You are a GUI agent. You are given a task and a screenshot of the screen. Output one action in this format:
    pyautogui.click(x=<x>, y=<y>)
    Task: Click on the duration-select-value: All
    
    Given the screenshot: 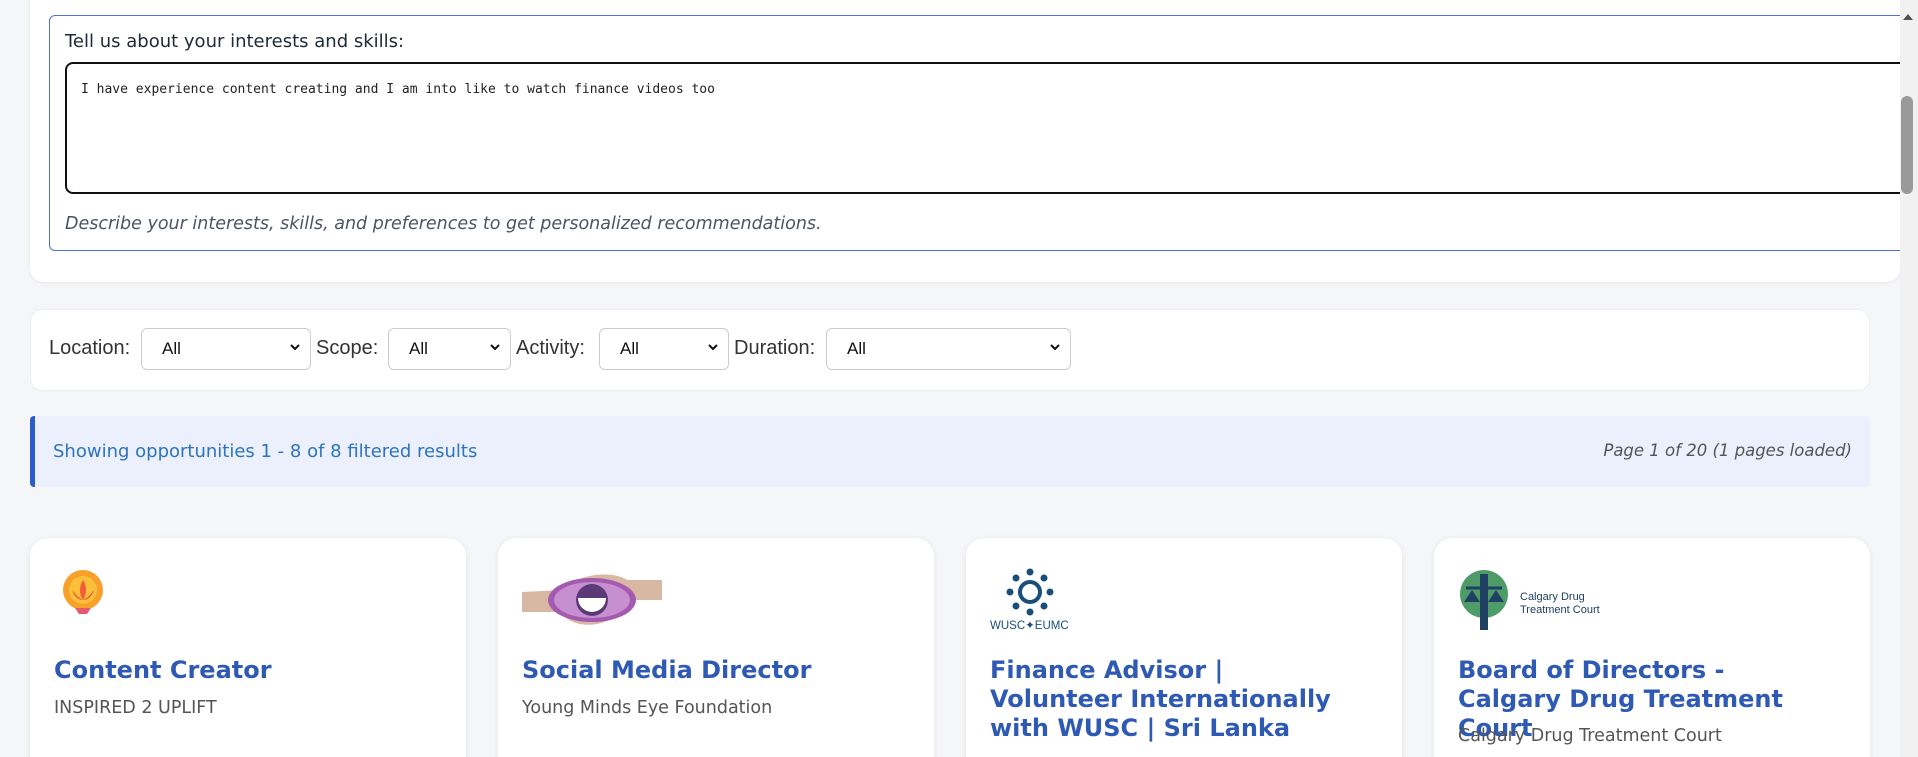 What is the action you would take?
    pyautogui.click(x=856, y=348)
    